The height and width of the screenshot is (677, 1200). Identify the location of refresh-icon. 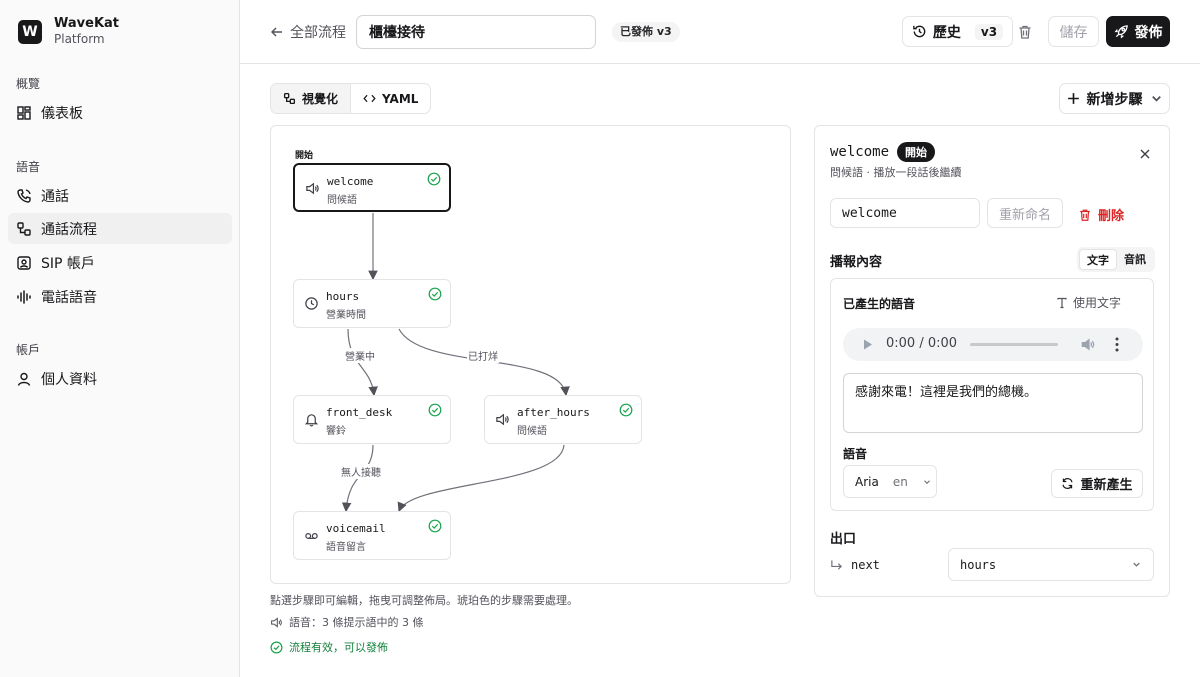
(1068, 483).